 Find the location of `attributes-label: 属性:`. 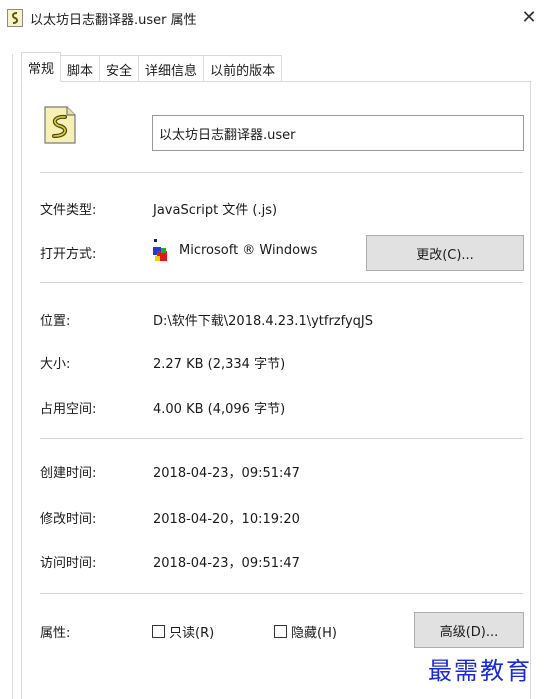

attributes-label: 属性: is located at coordinates (55, 633).